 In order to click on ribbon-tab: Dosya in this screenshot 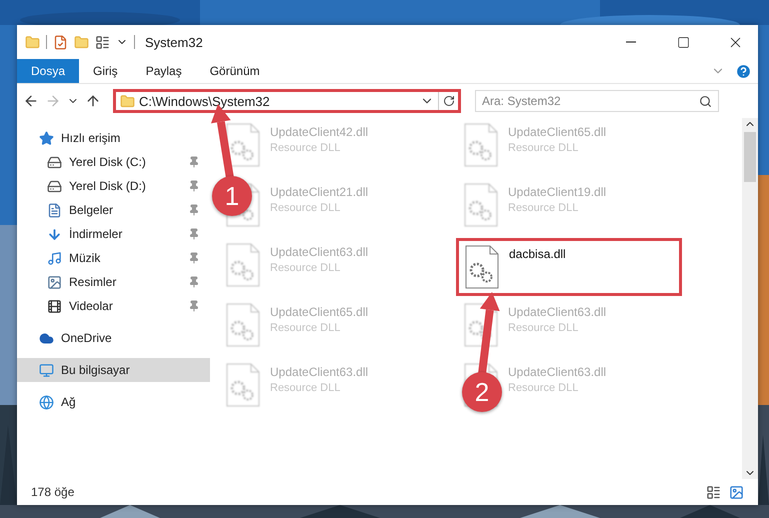, I will do `click(48, 71)`.